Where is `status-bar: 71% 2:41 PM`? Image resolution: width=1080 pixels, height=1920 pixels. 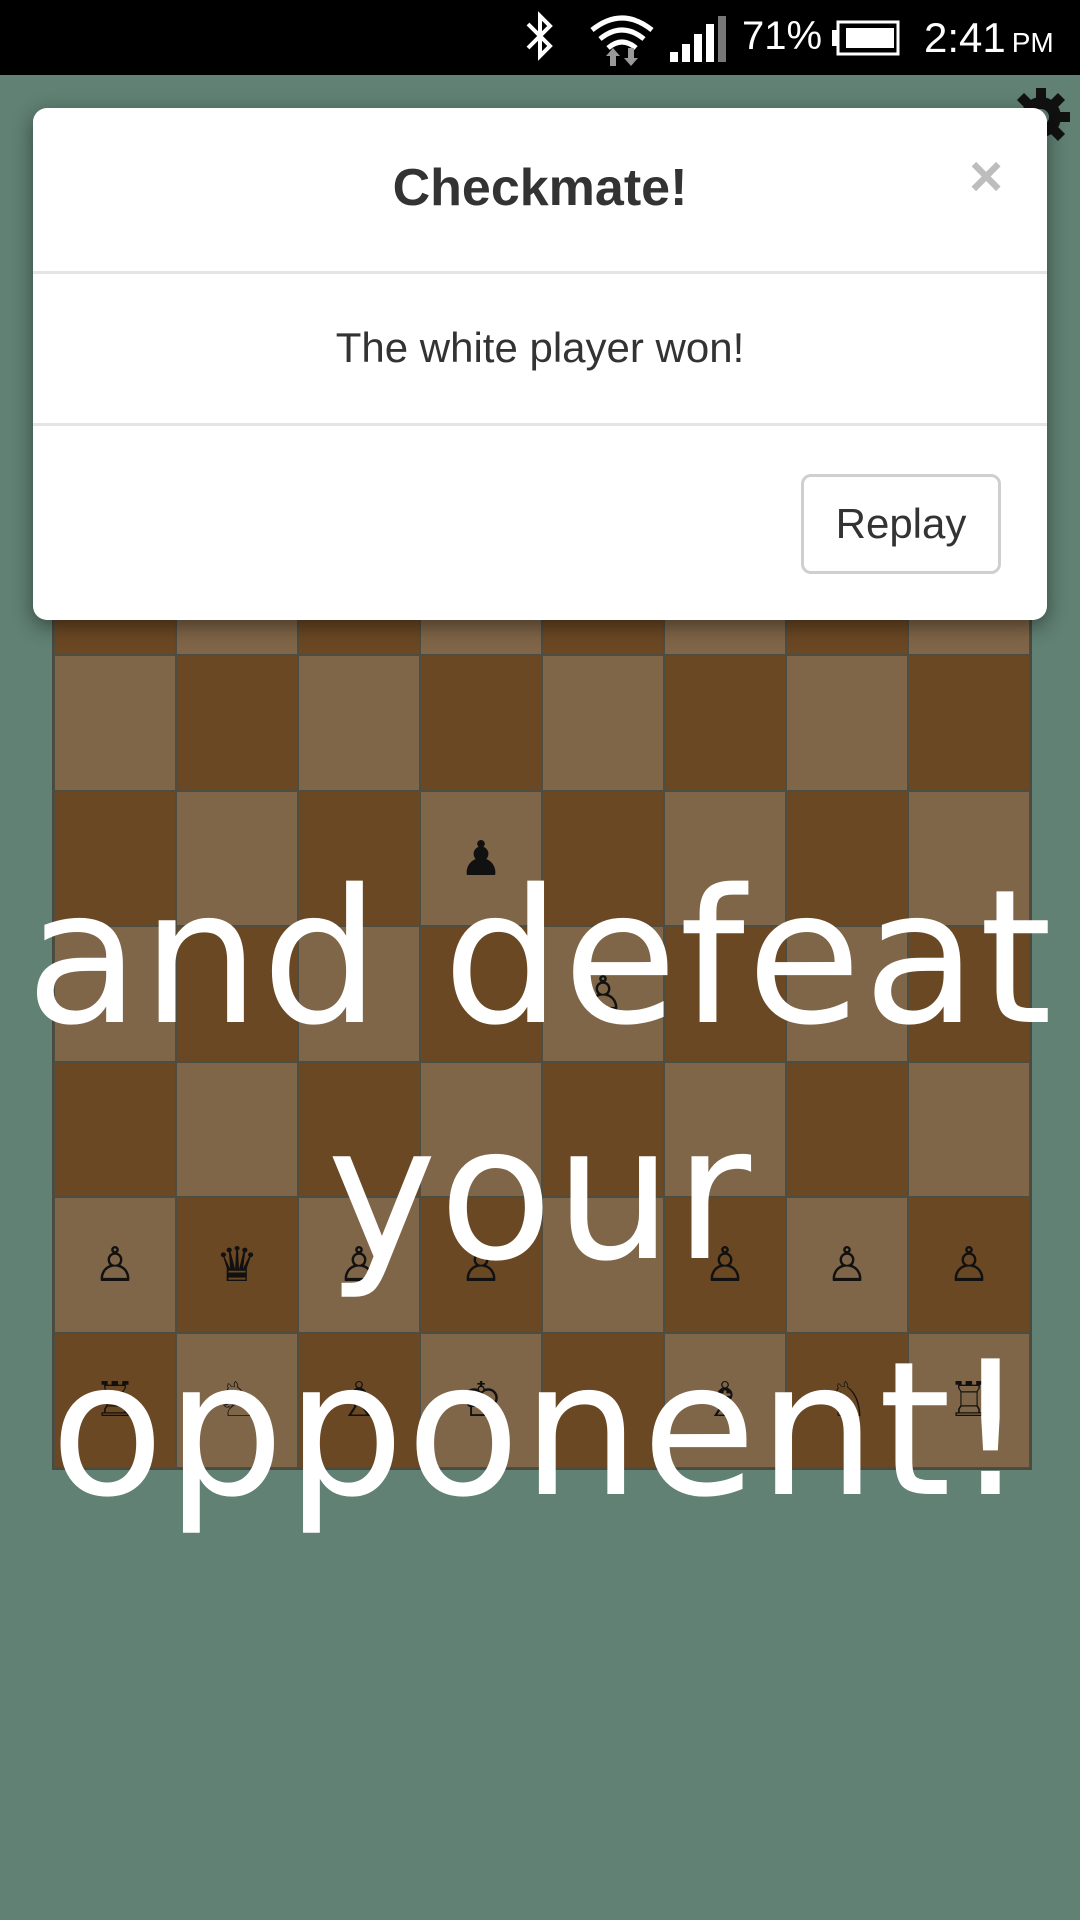 status-bar: 71% 2:41 PM is located at coordinates (540, 37).